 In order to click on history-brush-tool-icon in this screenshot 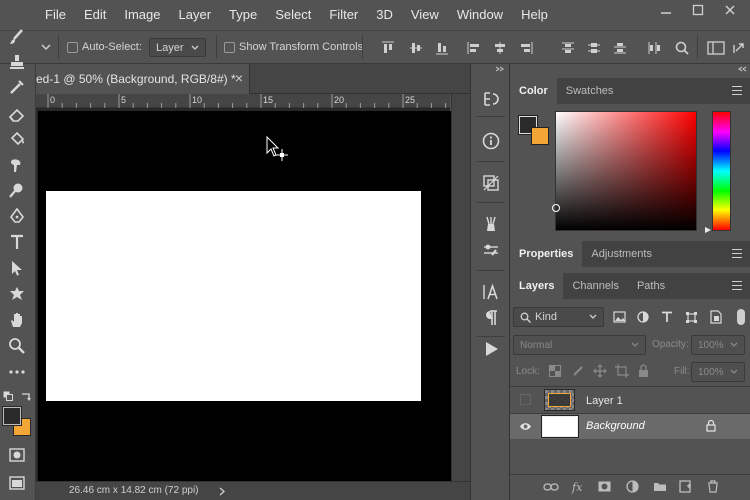, I will do `click(17, 87)`.